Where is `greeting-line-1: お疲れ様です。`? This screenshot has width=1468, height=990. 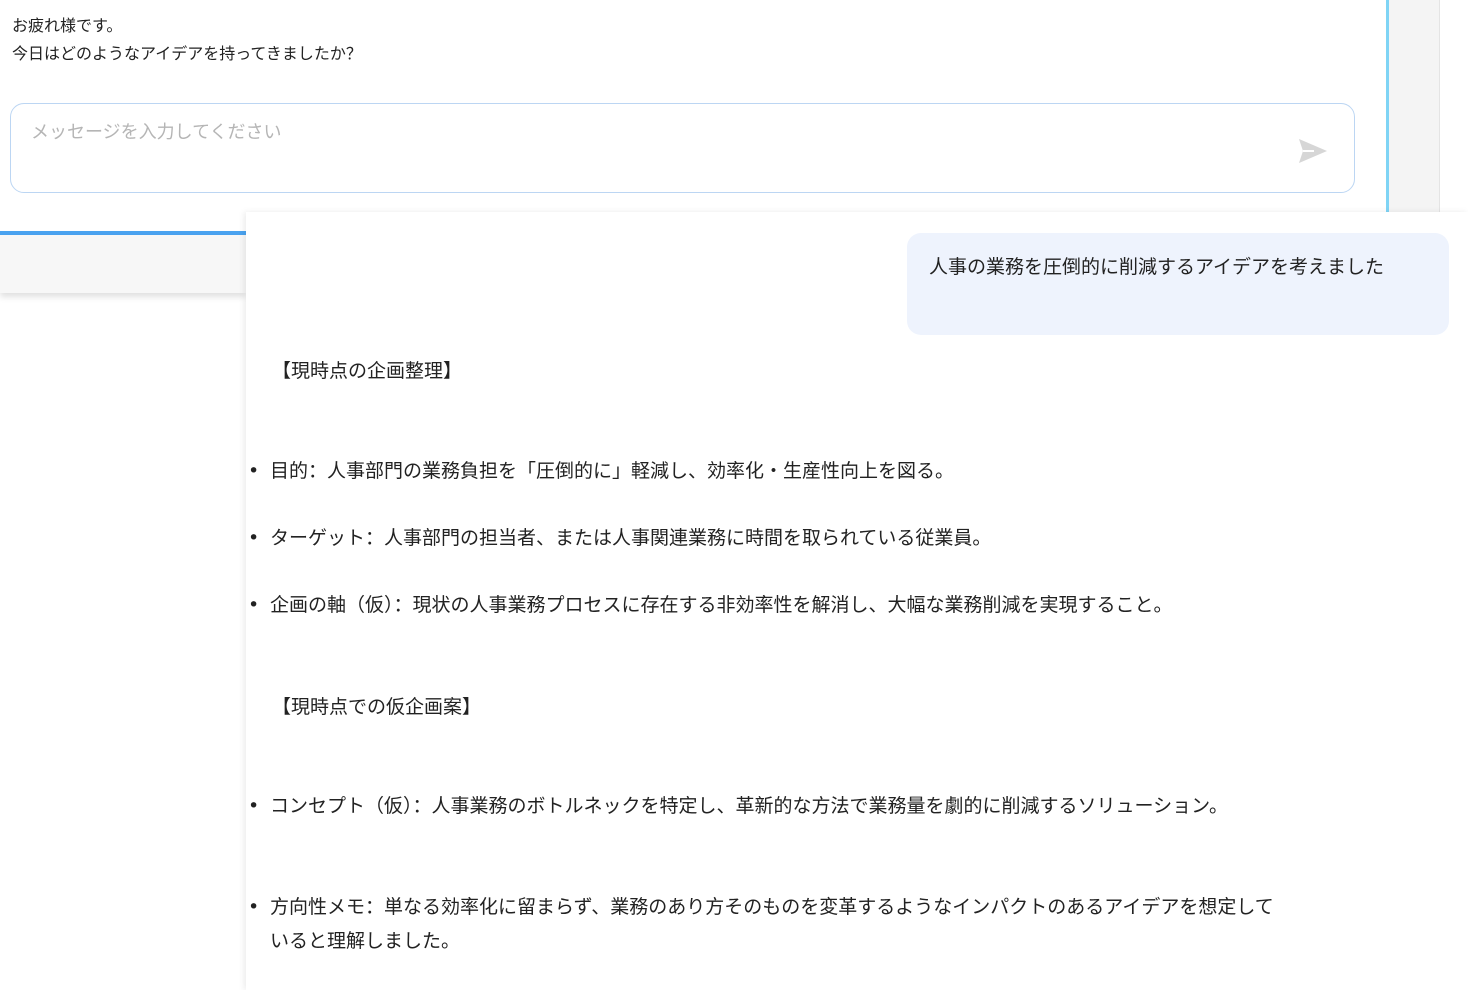 greeting-line-1: お疲れ様です。 is located at coordinates (67, 25).